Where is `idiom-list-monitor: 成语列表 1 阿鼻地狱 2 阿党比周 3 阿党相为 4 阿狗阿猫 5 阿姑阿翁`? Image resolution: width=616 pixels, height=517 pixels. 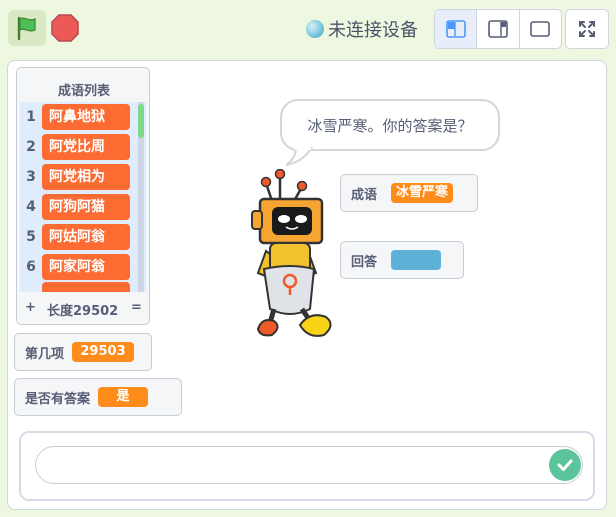
idiom-list-monitor: 成语列表 1 阿鼻地狱 2 阿党比周 3 阿党相为 4 阿狗阿猫 5 阿姑阿翁 is located at coordinates (83, 196).